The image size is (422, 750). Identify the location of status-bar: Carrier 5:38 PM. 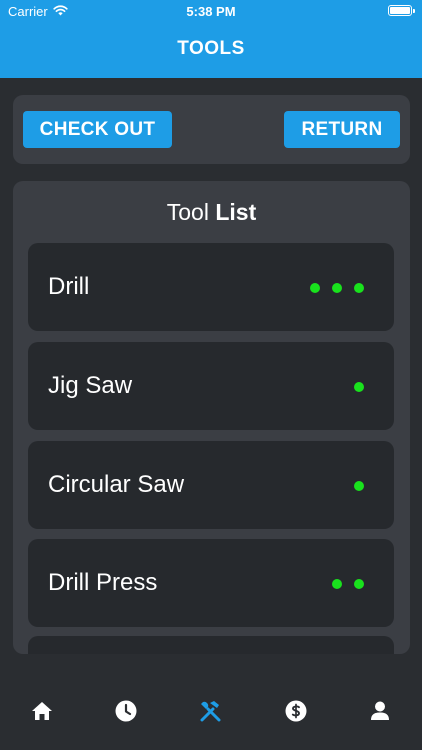
(211, 11).